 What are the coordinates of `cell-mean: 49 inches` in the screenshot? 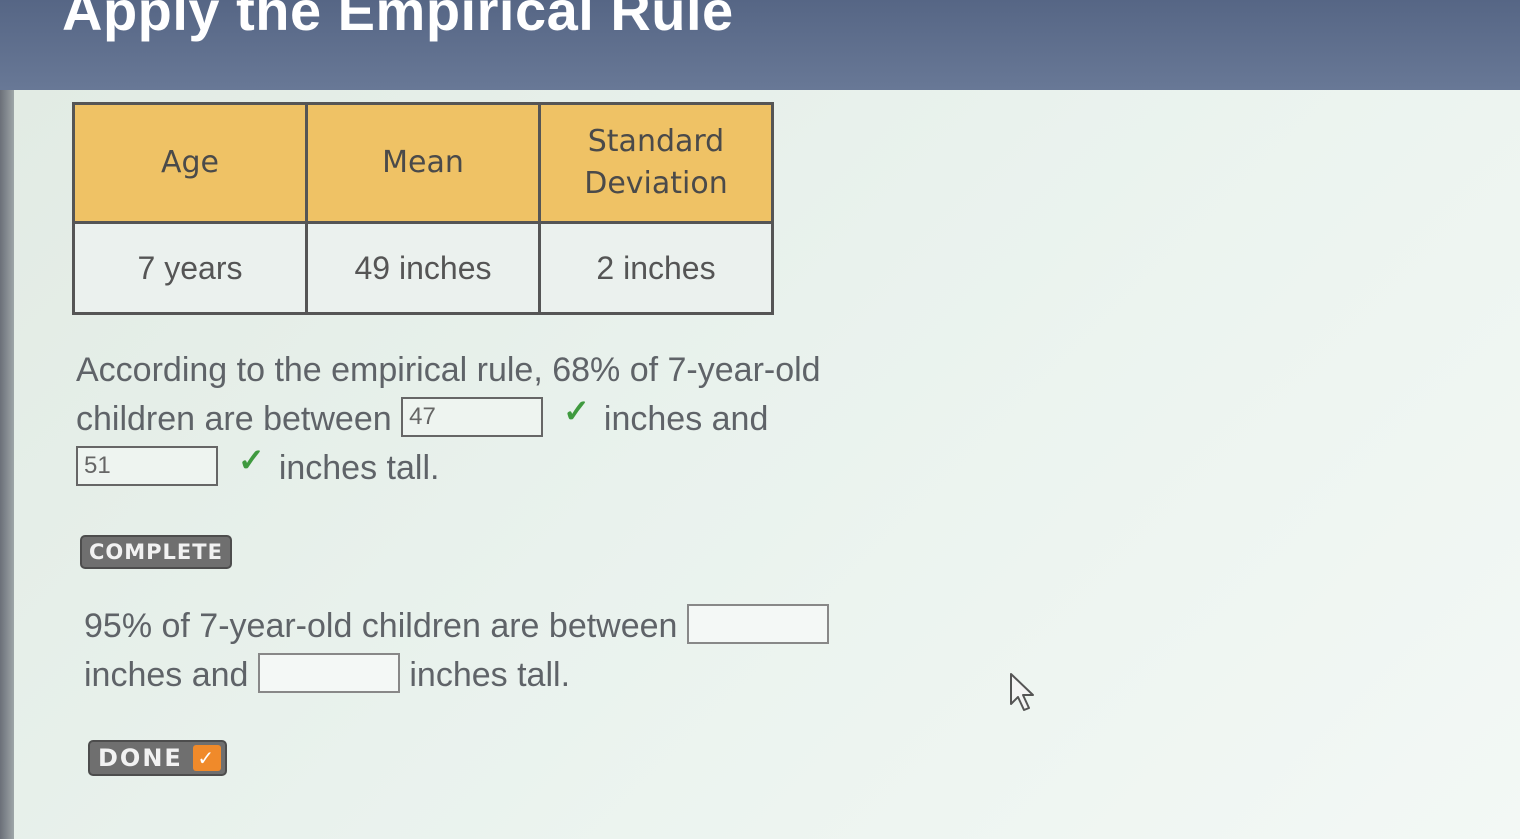 It's located at (423, 268).